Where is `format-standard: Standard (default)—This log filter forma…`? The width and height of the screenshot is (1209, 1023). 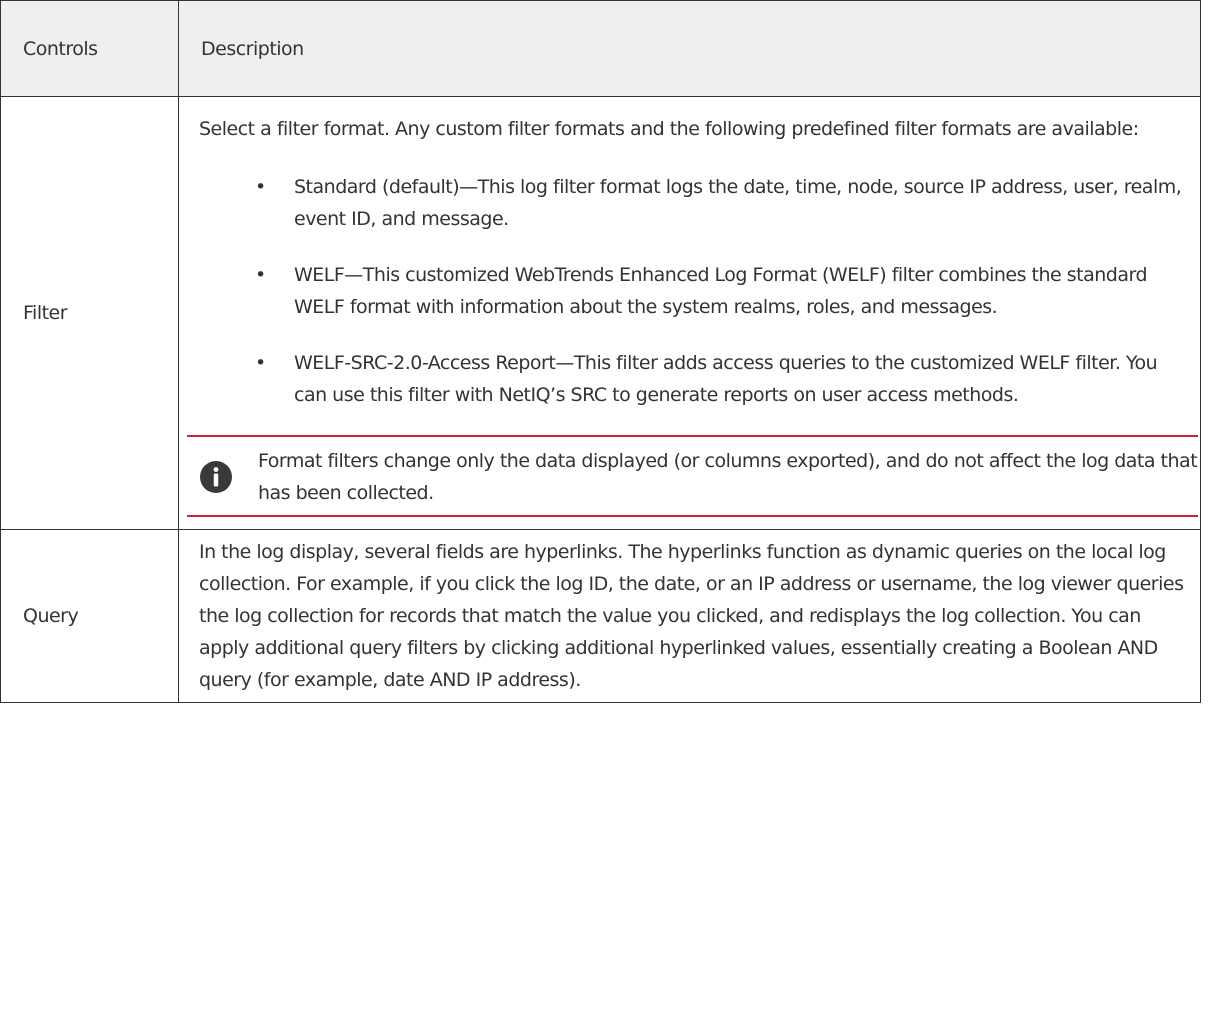 format-standard: Standard (default)—This log filter forma… is located at coordinates (738, 203).